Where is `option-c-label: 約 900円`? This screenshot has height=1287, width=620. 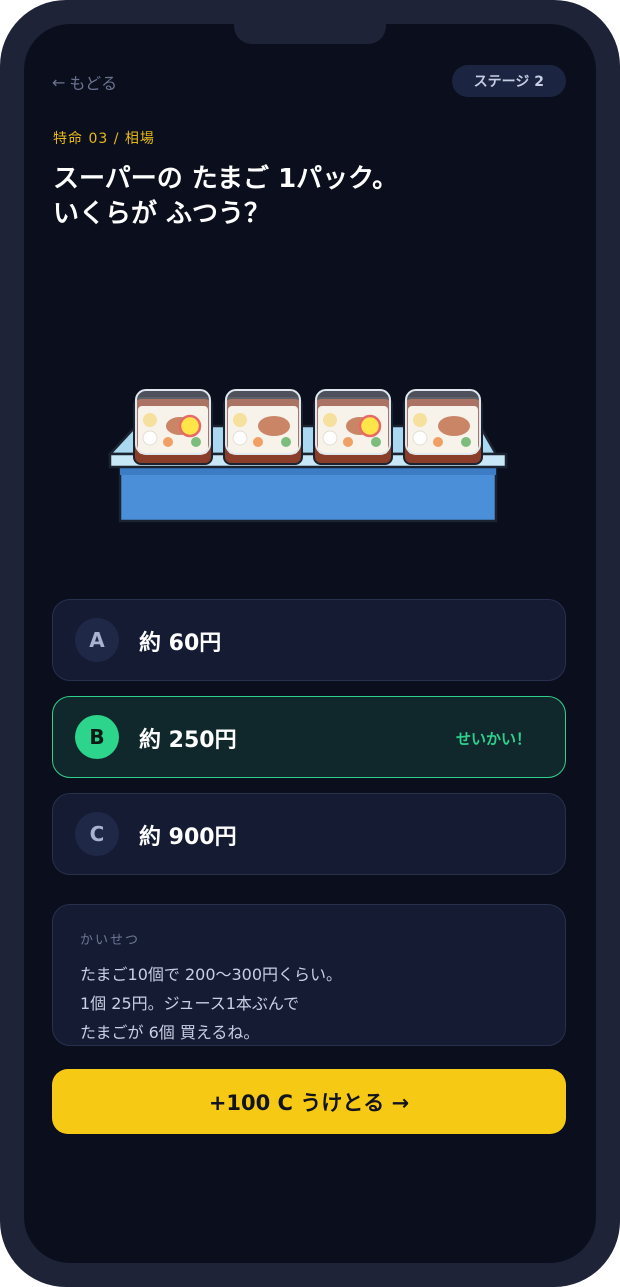
option-c-label: 約 900円 is located at coordinates (188, 837).